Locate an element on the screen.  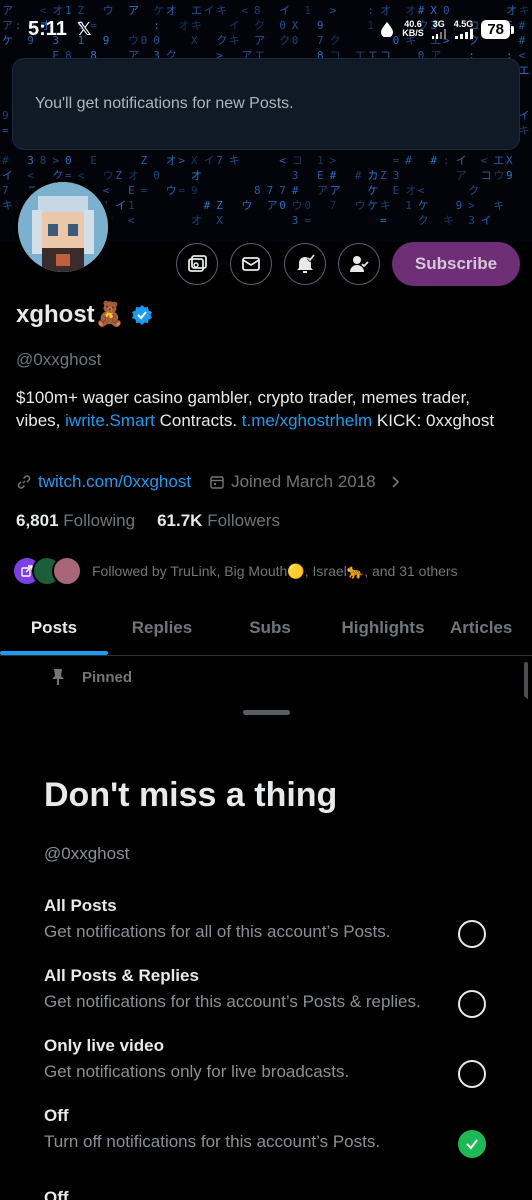
tab-replies: Replies is located at coordinates (162, 627).